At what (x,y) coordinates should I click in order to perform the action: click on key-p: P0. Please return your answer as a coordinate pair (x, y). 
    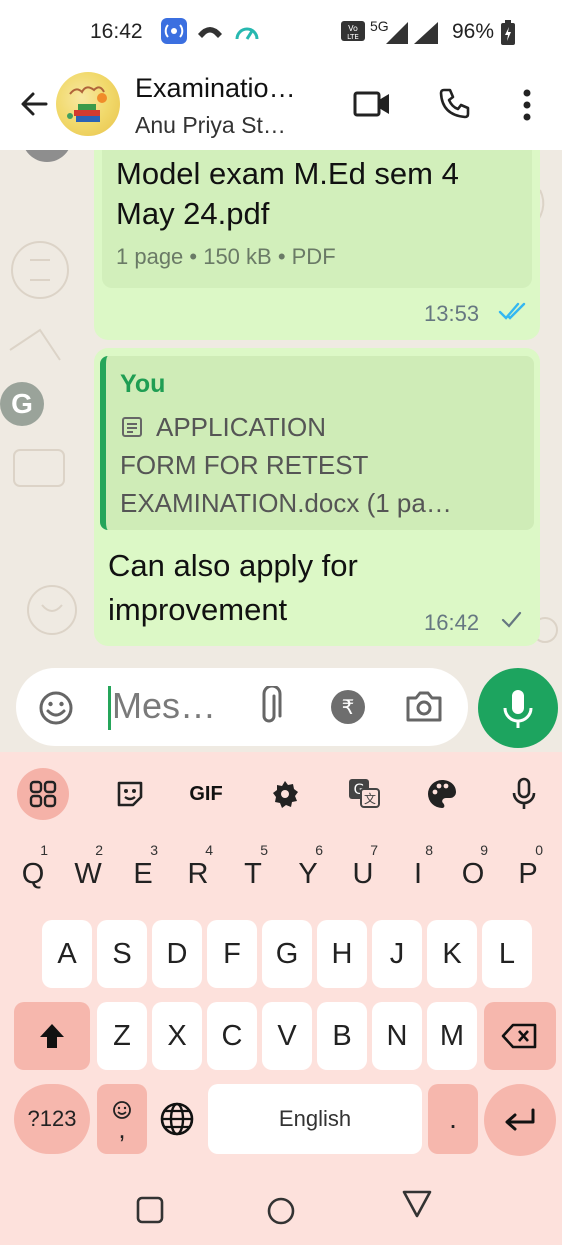
    Looking at the image, I should click on (528, 874).